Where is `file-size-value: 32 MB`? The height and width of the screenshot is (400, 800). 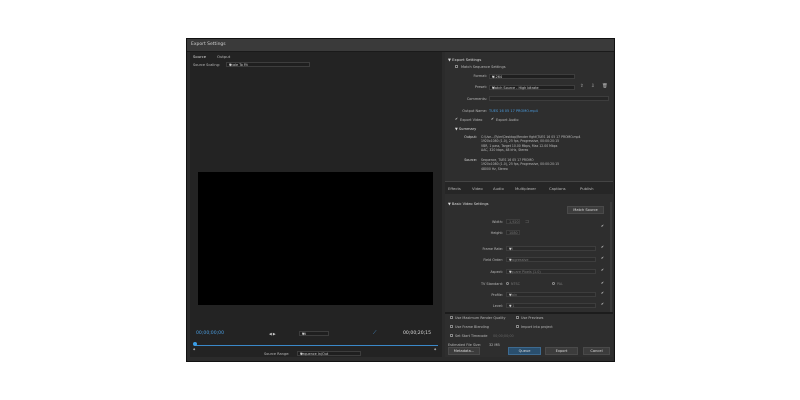
file-size-value: 32 MB is located at coordinates (494, 345).